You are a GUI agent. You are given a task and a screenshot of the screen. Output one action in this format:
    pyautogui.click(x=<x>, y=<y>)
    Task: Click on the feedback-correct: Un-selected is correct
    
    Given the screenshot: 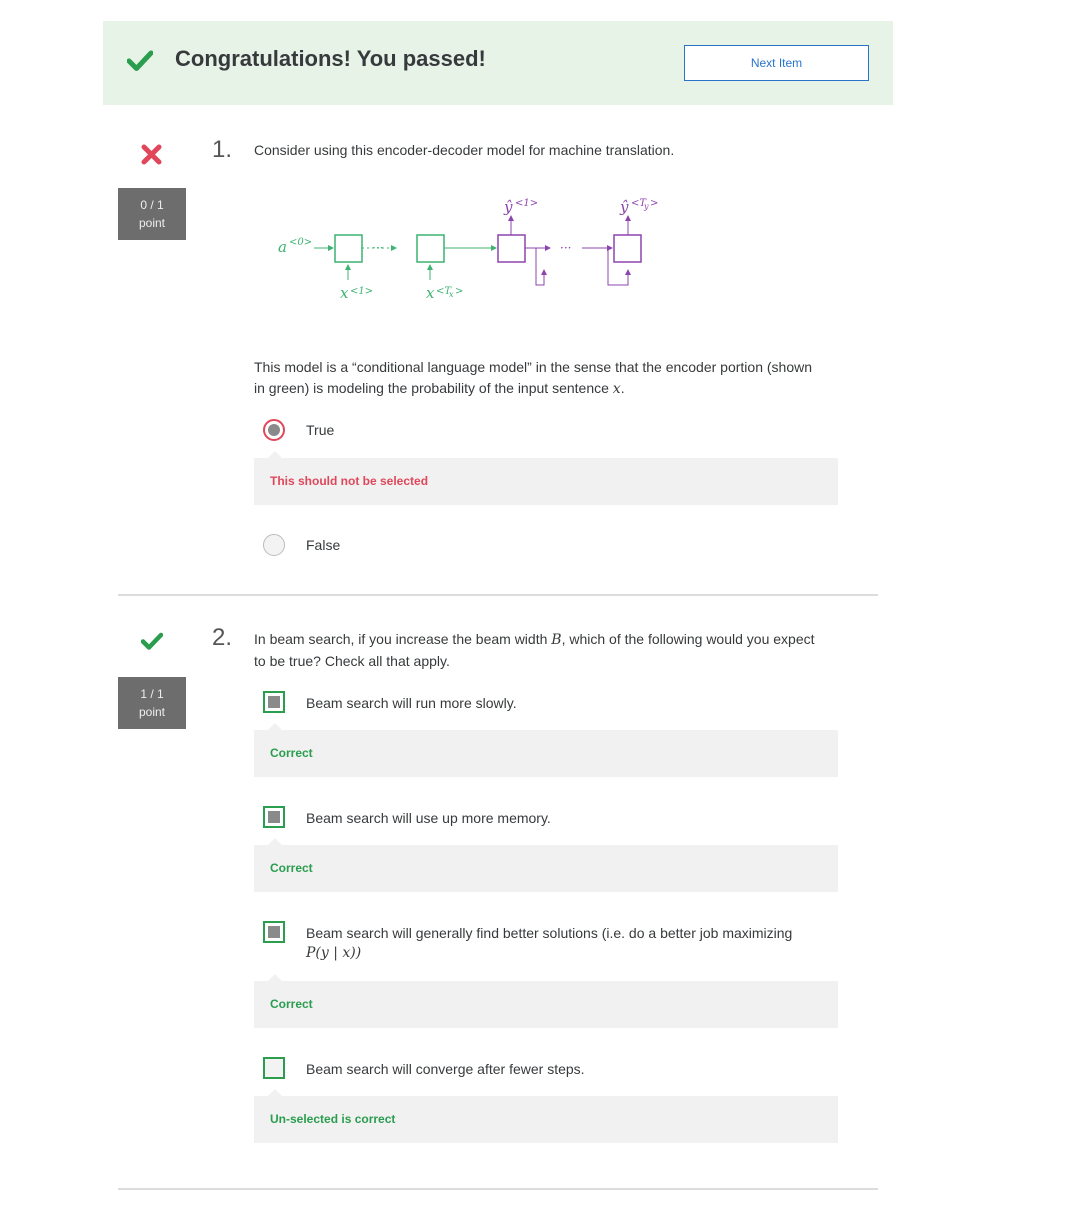 What is the action you would take?
    pyautogui.click(x=546, y=1116)
    